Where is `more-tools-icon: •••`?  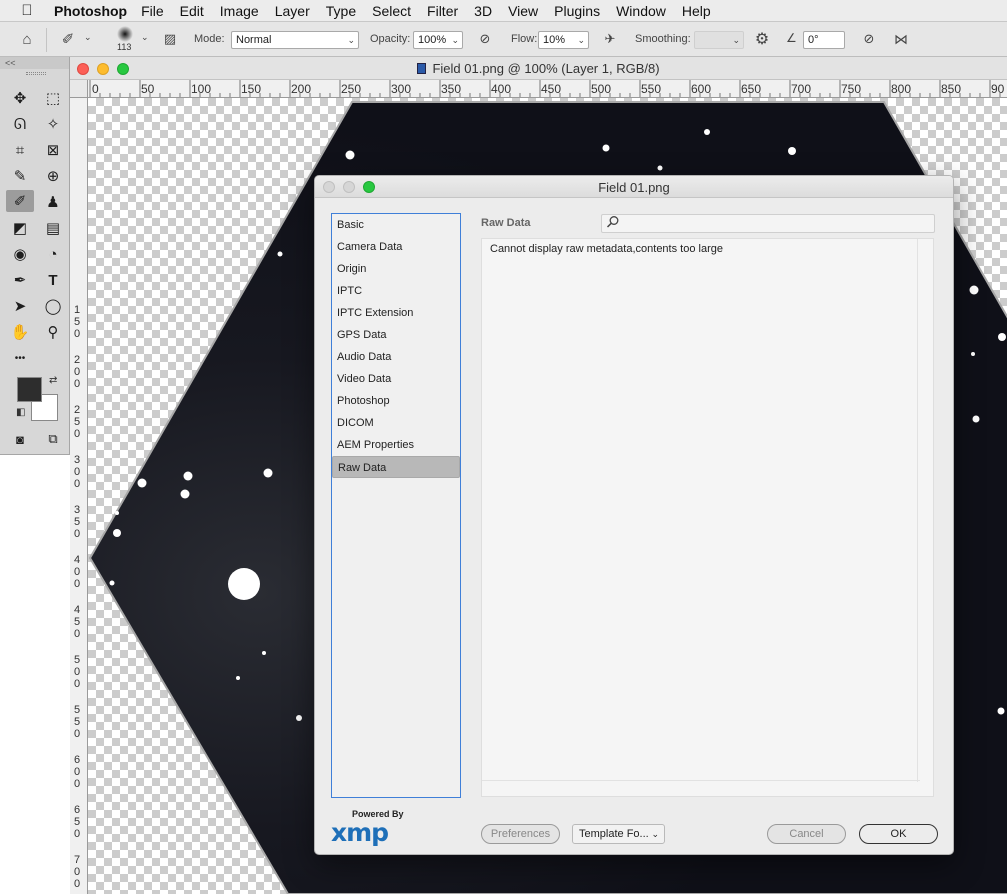 more-tools-icon: ••• is located at coordinates (20, 358).